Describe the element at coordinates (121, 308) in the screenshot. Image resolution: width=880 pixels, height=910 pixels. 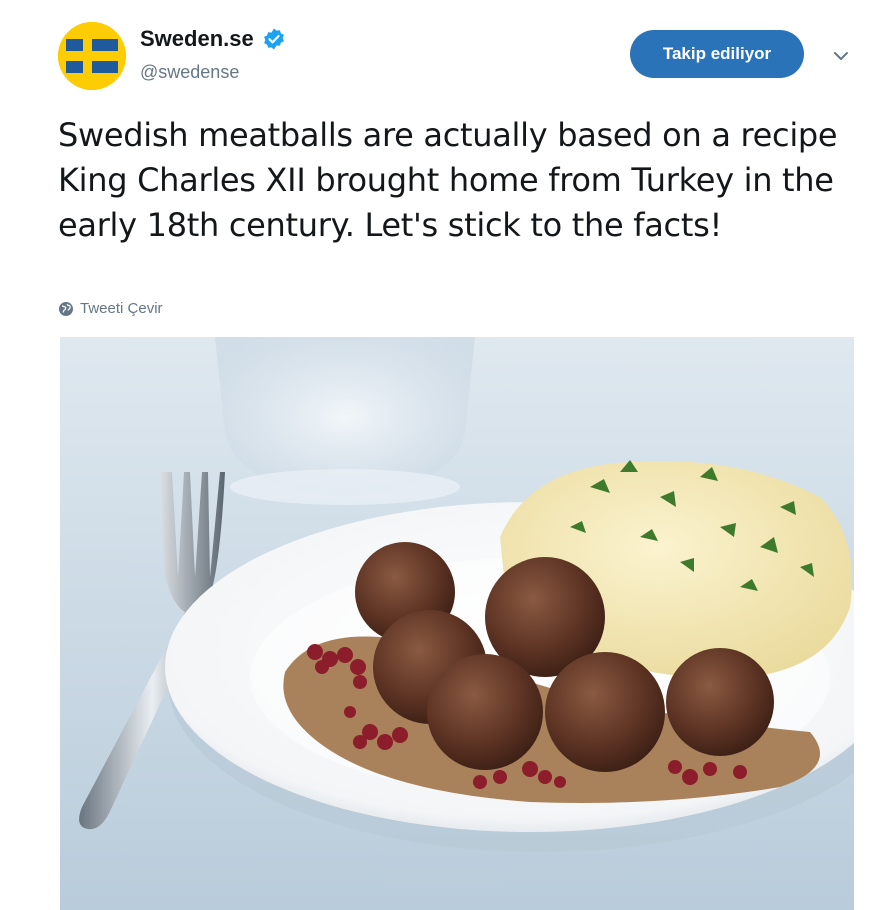
I see `translate-label: Tweeti Çevir` at that location.